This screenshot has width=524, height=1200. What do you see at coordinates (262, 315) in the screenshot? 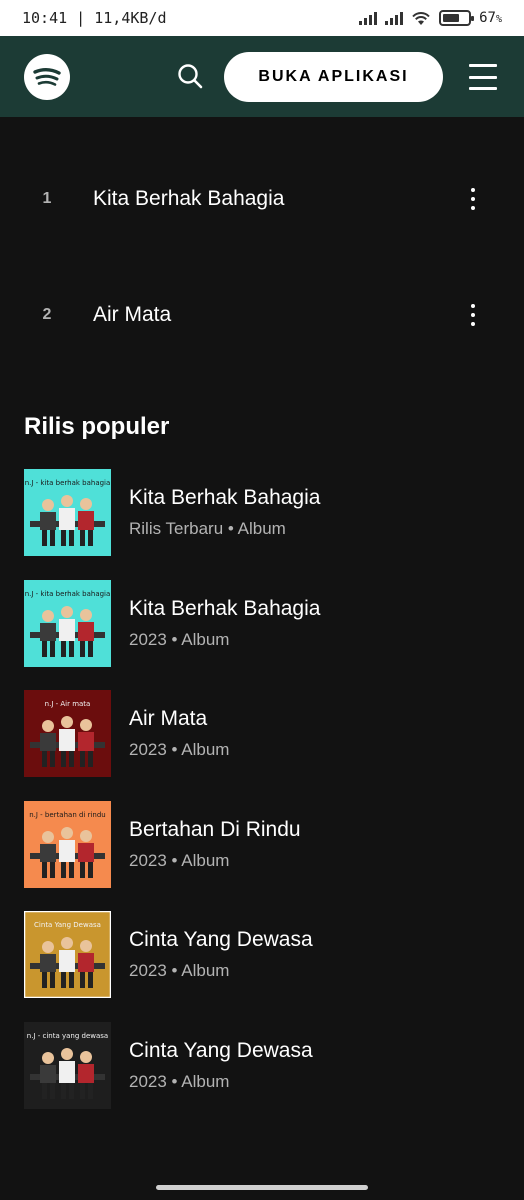
I see `track-row: 2 Air Mata` at bounding box center [262, 315].